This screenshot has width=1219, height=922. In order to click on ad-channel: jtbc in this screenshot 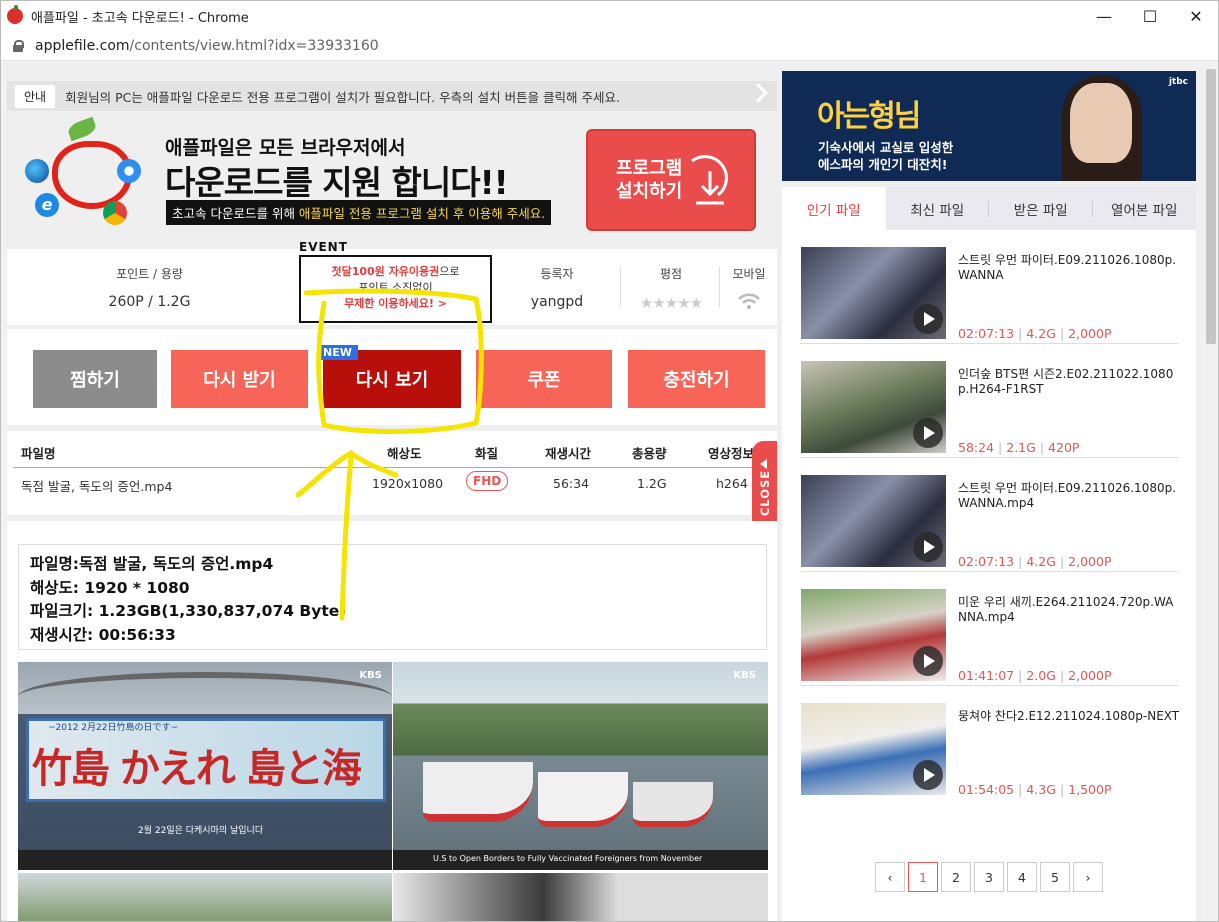, I will do `click(1178, 82)`.